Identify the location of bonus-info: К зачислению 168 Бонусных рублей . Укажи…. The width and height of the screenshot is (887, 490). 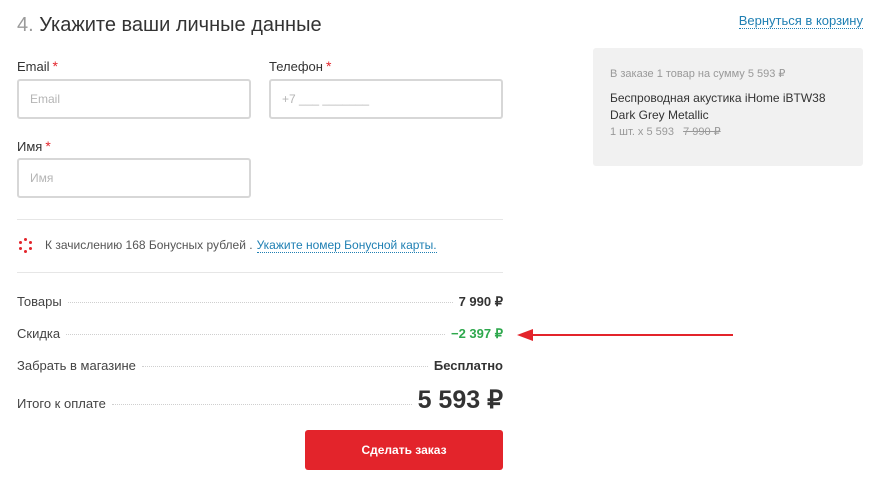
(227, 245).